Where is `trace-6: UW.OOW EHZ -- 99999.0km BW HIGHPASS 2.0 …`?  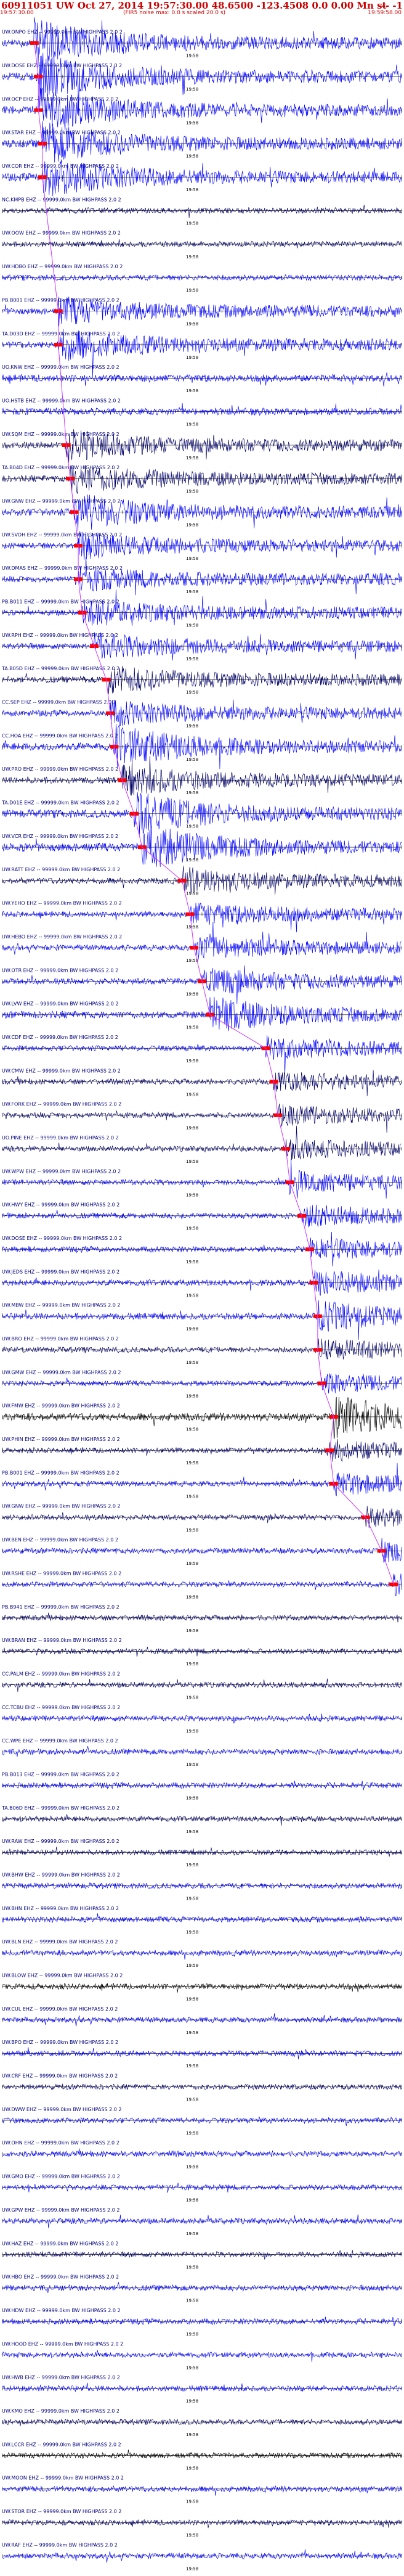
trace-6: UW.OOW EHZ -- 99999.0km BW HIGHPASS 2.0 … is located at coordinates (202, 246).